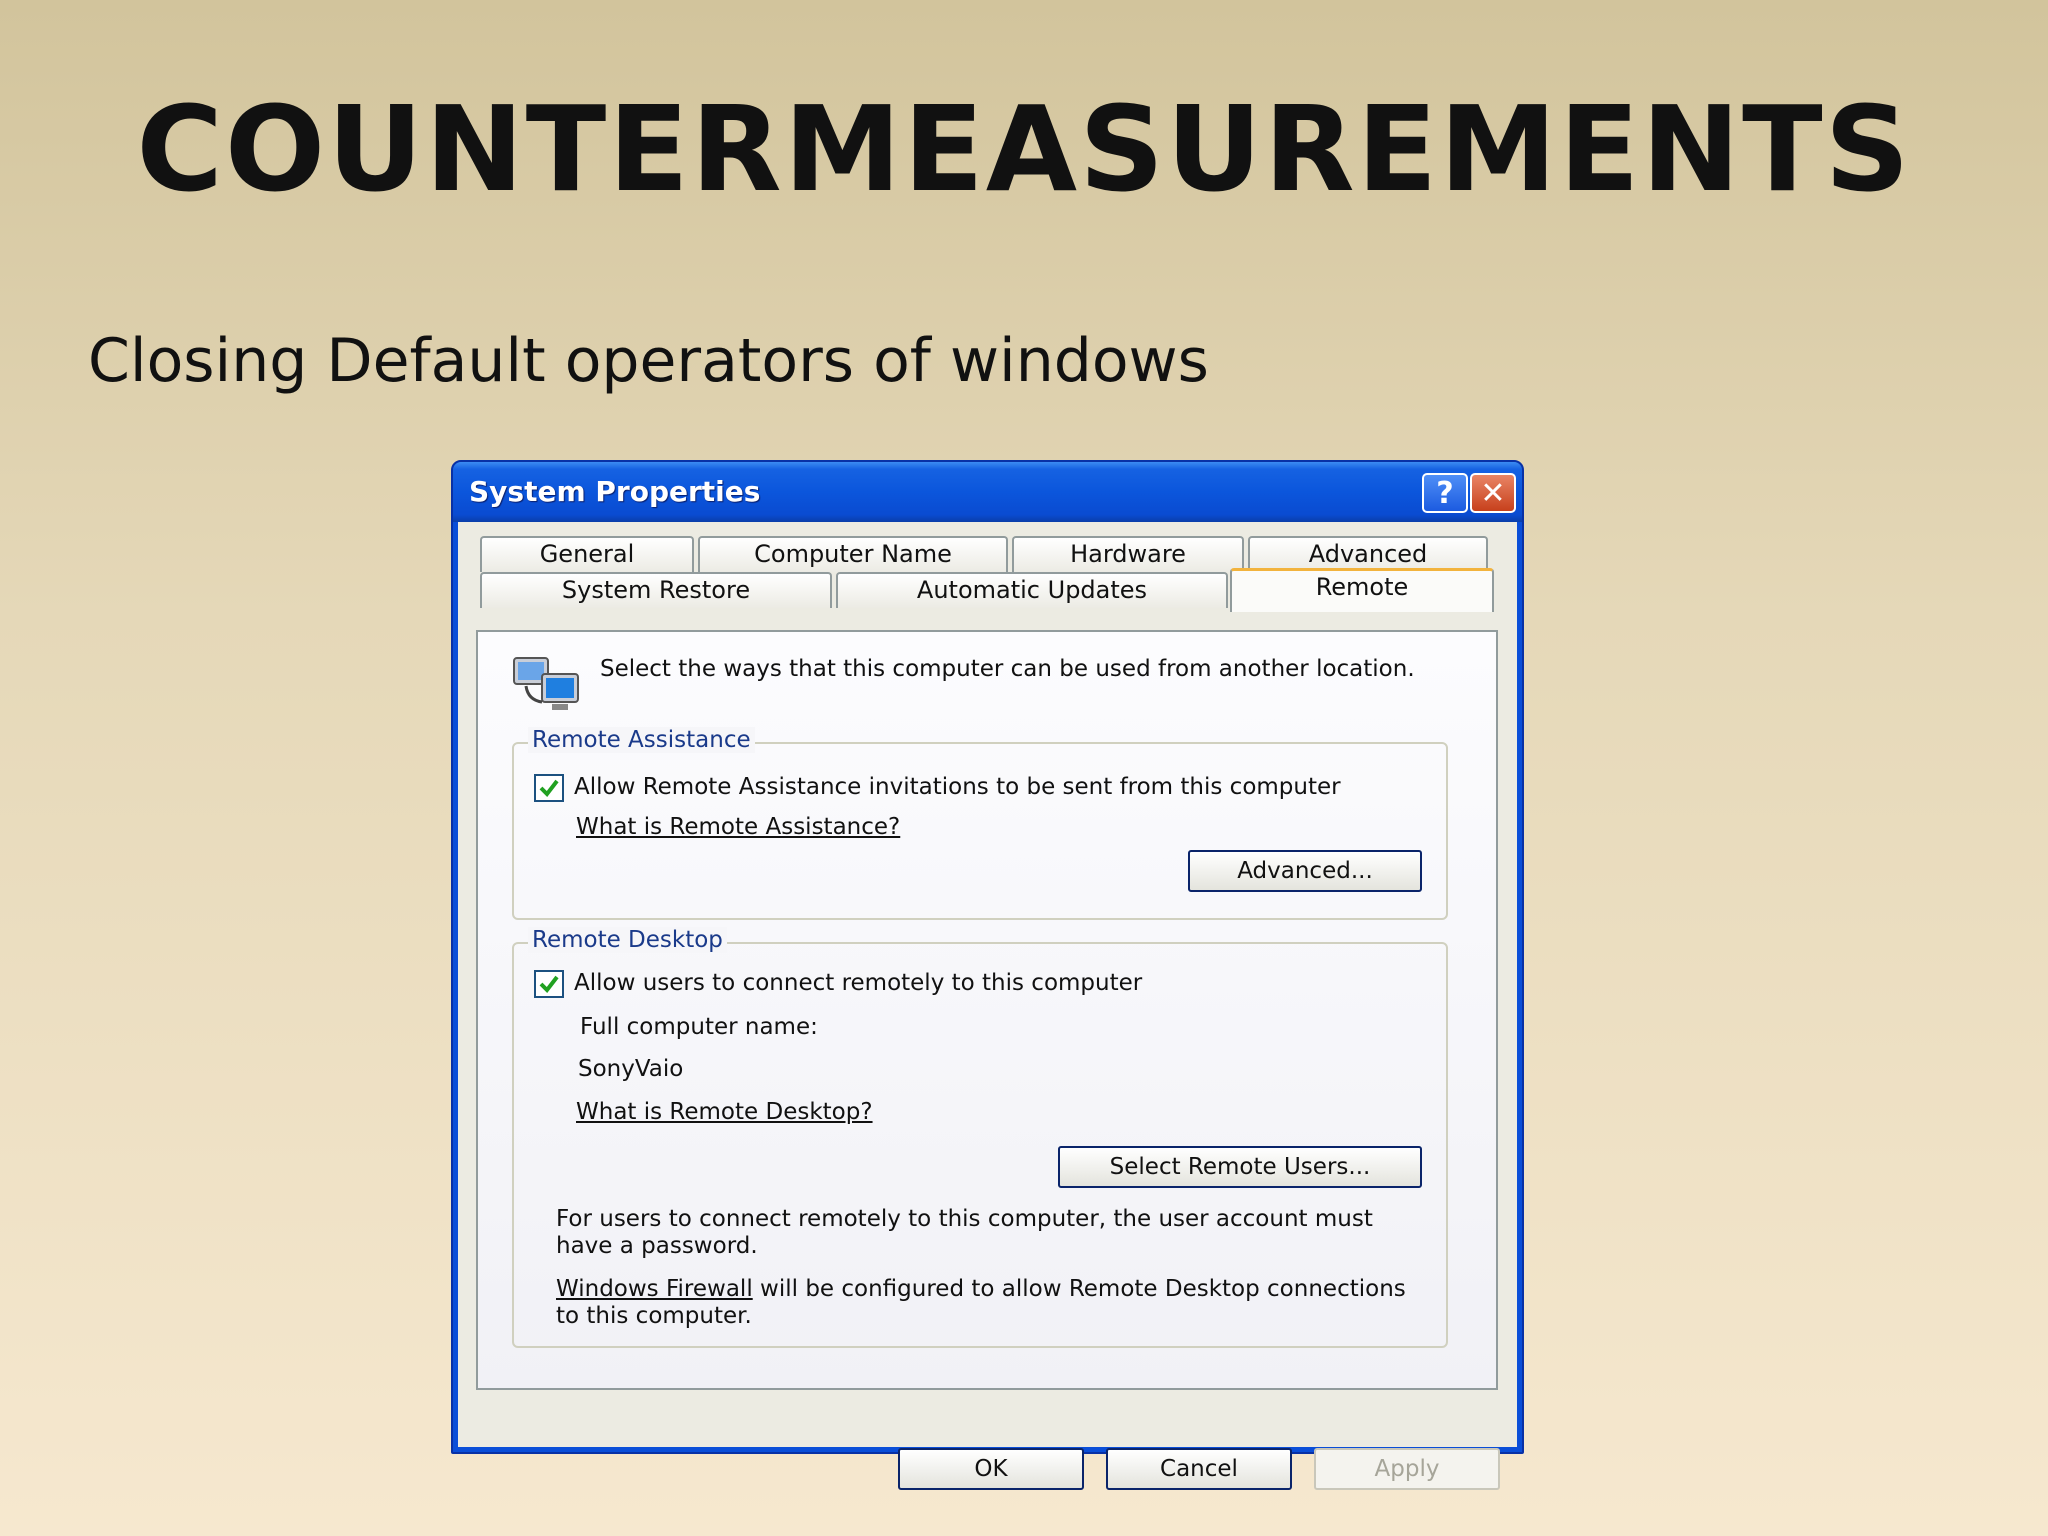 The height and width of the screenshot is (1536, 2048). I want to click on remote-desktop-checkbox, so click(549, 984).